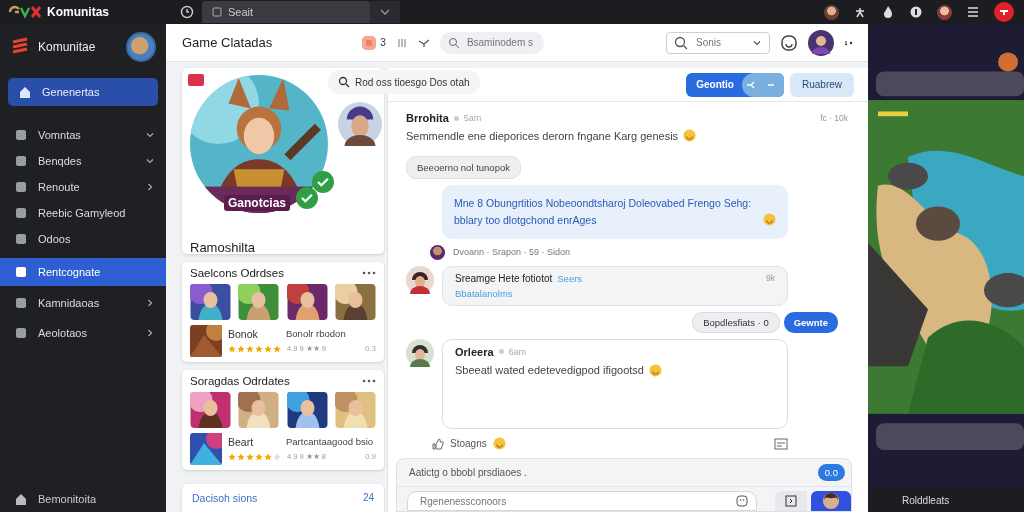 The height and width of the screenshot is (512, 1024). What do you see at coordinates (78, 12) in the screenshot?
I see `app-title: Komunitas` at bounding box center [78, 12].